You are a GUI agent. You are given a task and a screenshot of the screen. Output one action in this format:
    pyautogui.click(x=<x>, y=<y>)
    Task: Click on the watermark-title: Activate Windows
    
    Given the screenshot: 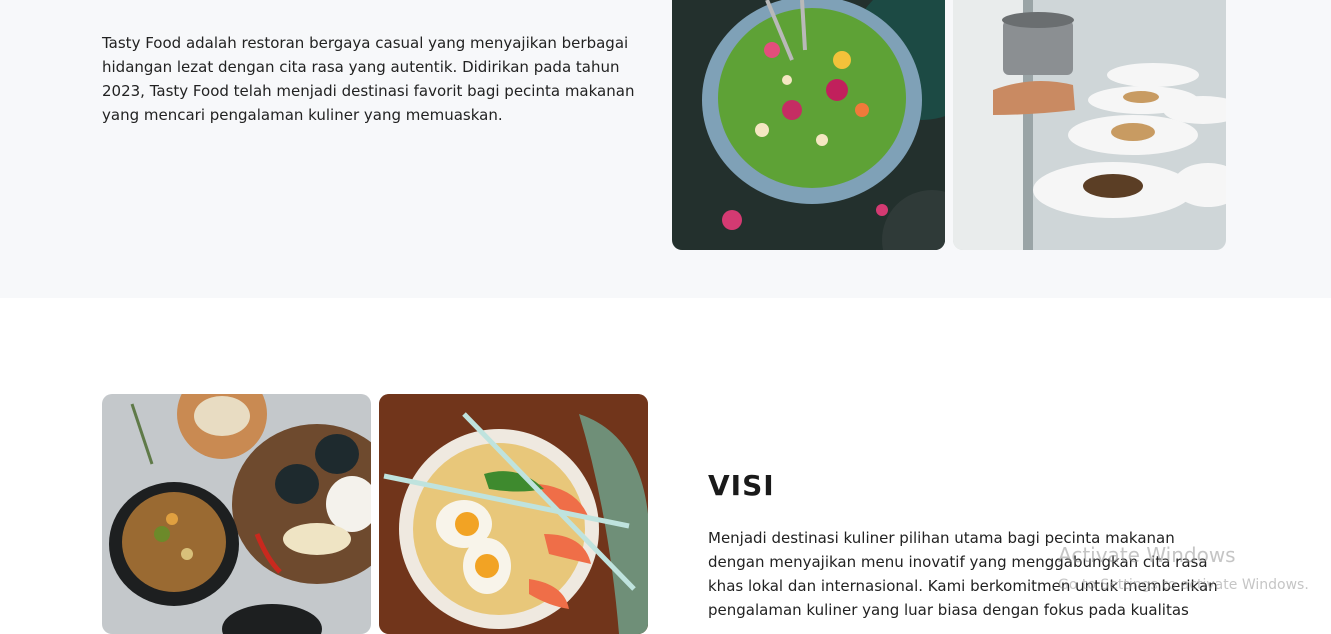 What is the action you would take?
    pyautogui.click(x=1147, y=555)
    